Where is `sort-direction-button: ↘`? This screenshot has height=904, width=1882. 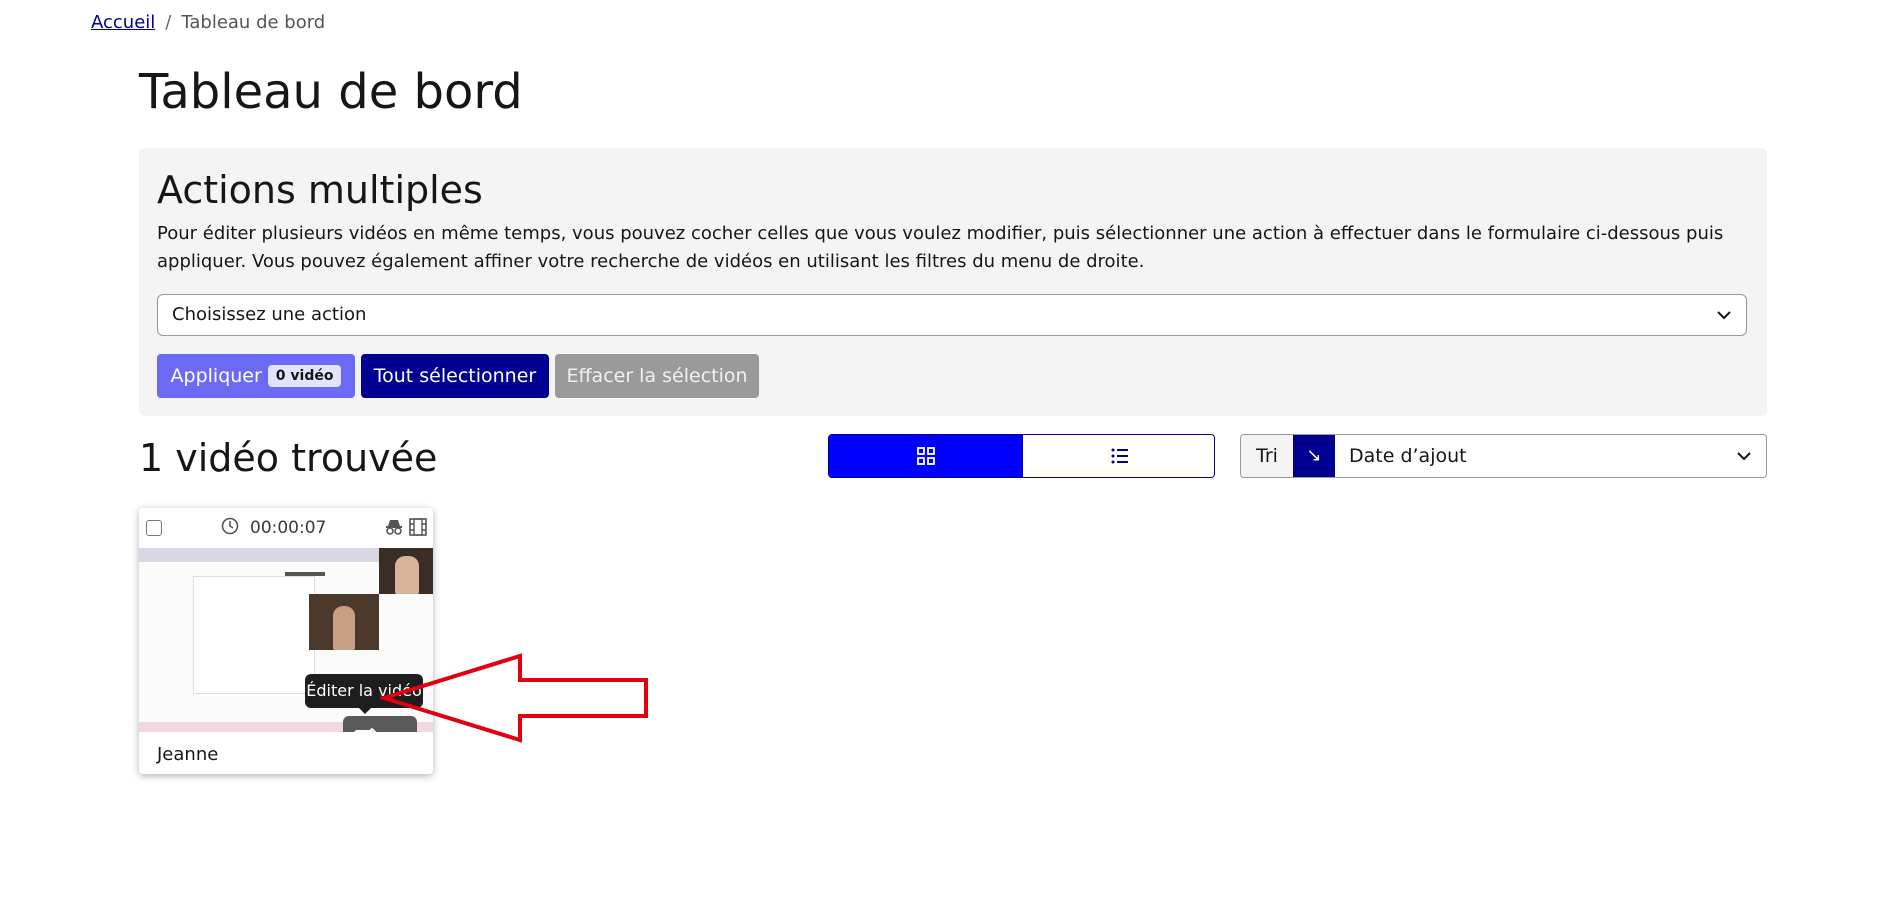 sort-direction-button: ↘ is located at coordinates (1314, 456).